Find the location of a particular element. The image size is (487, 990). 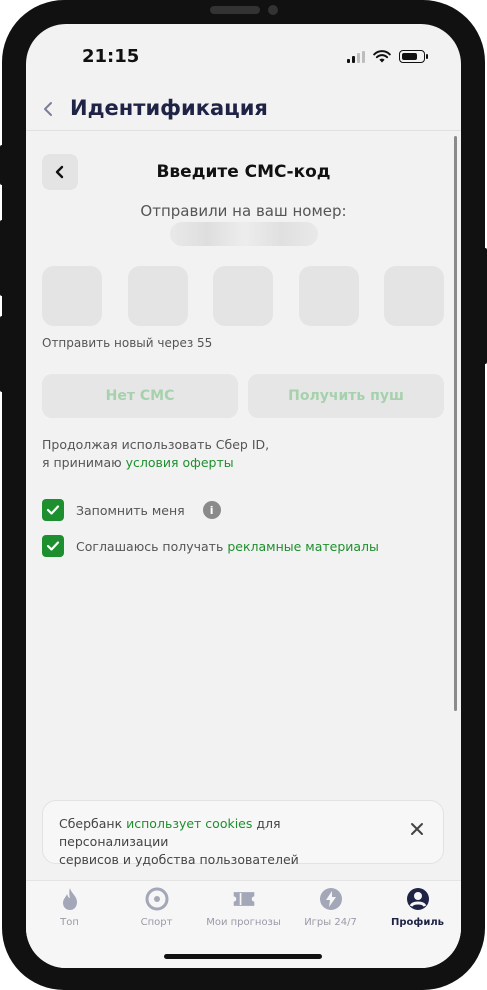

sent-label: Отправили на ваш номер: is located at coordinates (243, 211).